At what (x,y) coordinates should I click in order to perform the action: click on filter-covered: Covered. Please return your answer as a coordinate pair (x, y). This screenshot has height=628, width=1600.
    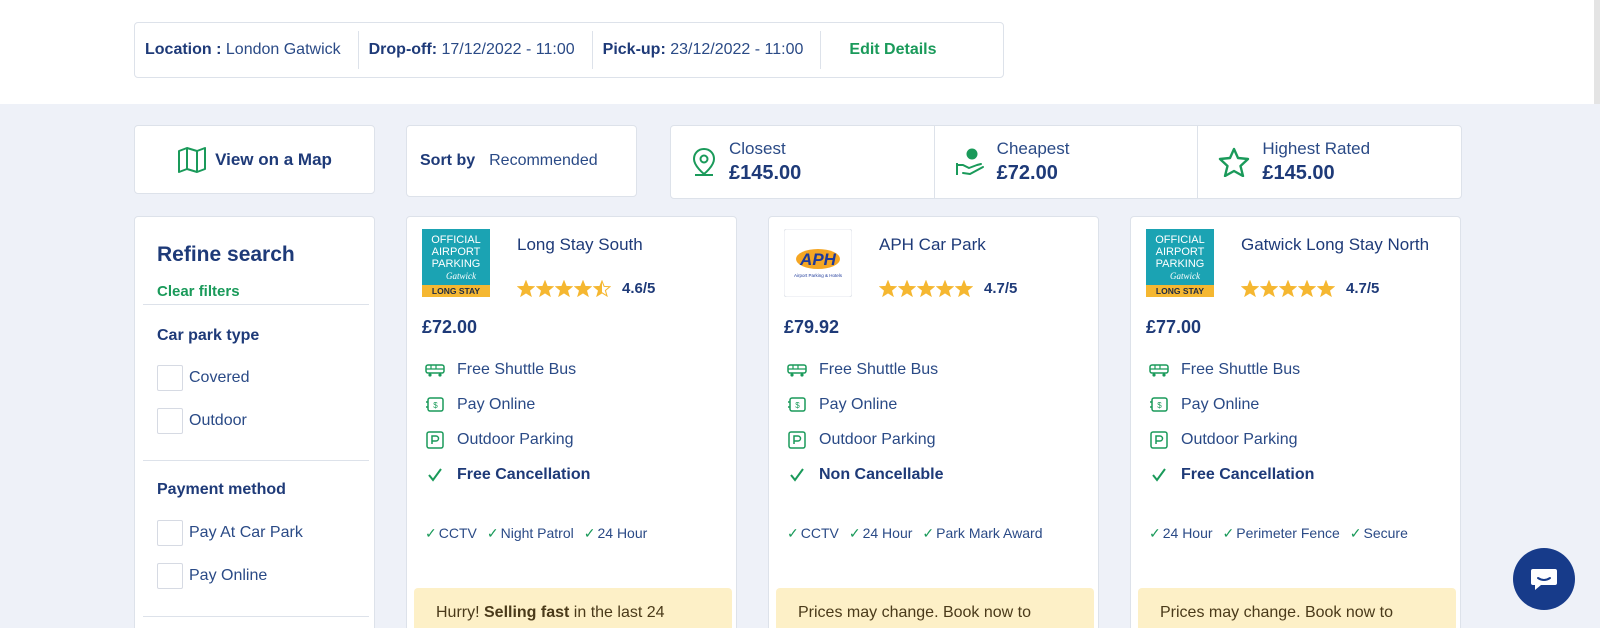
    Looking at the image, I should click on (203, 378).